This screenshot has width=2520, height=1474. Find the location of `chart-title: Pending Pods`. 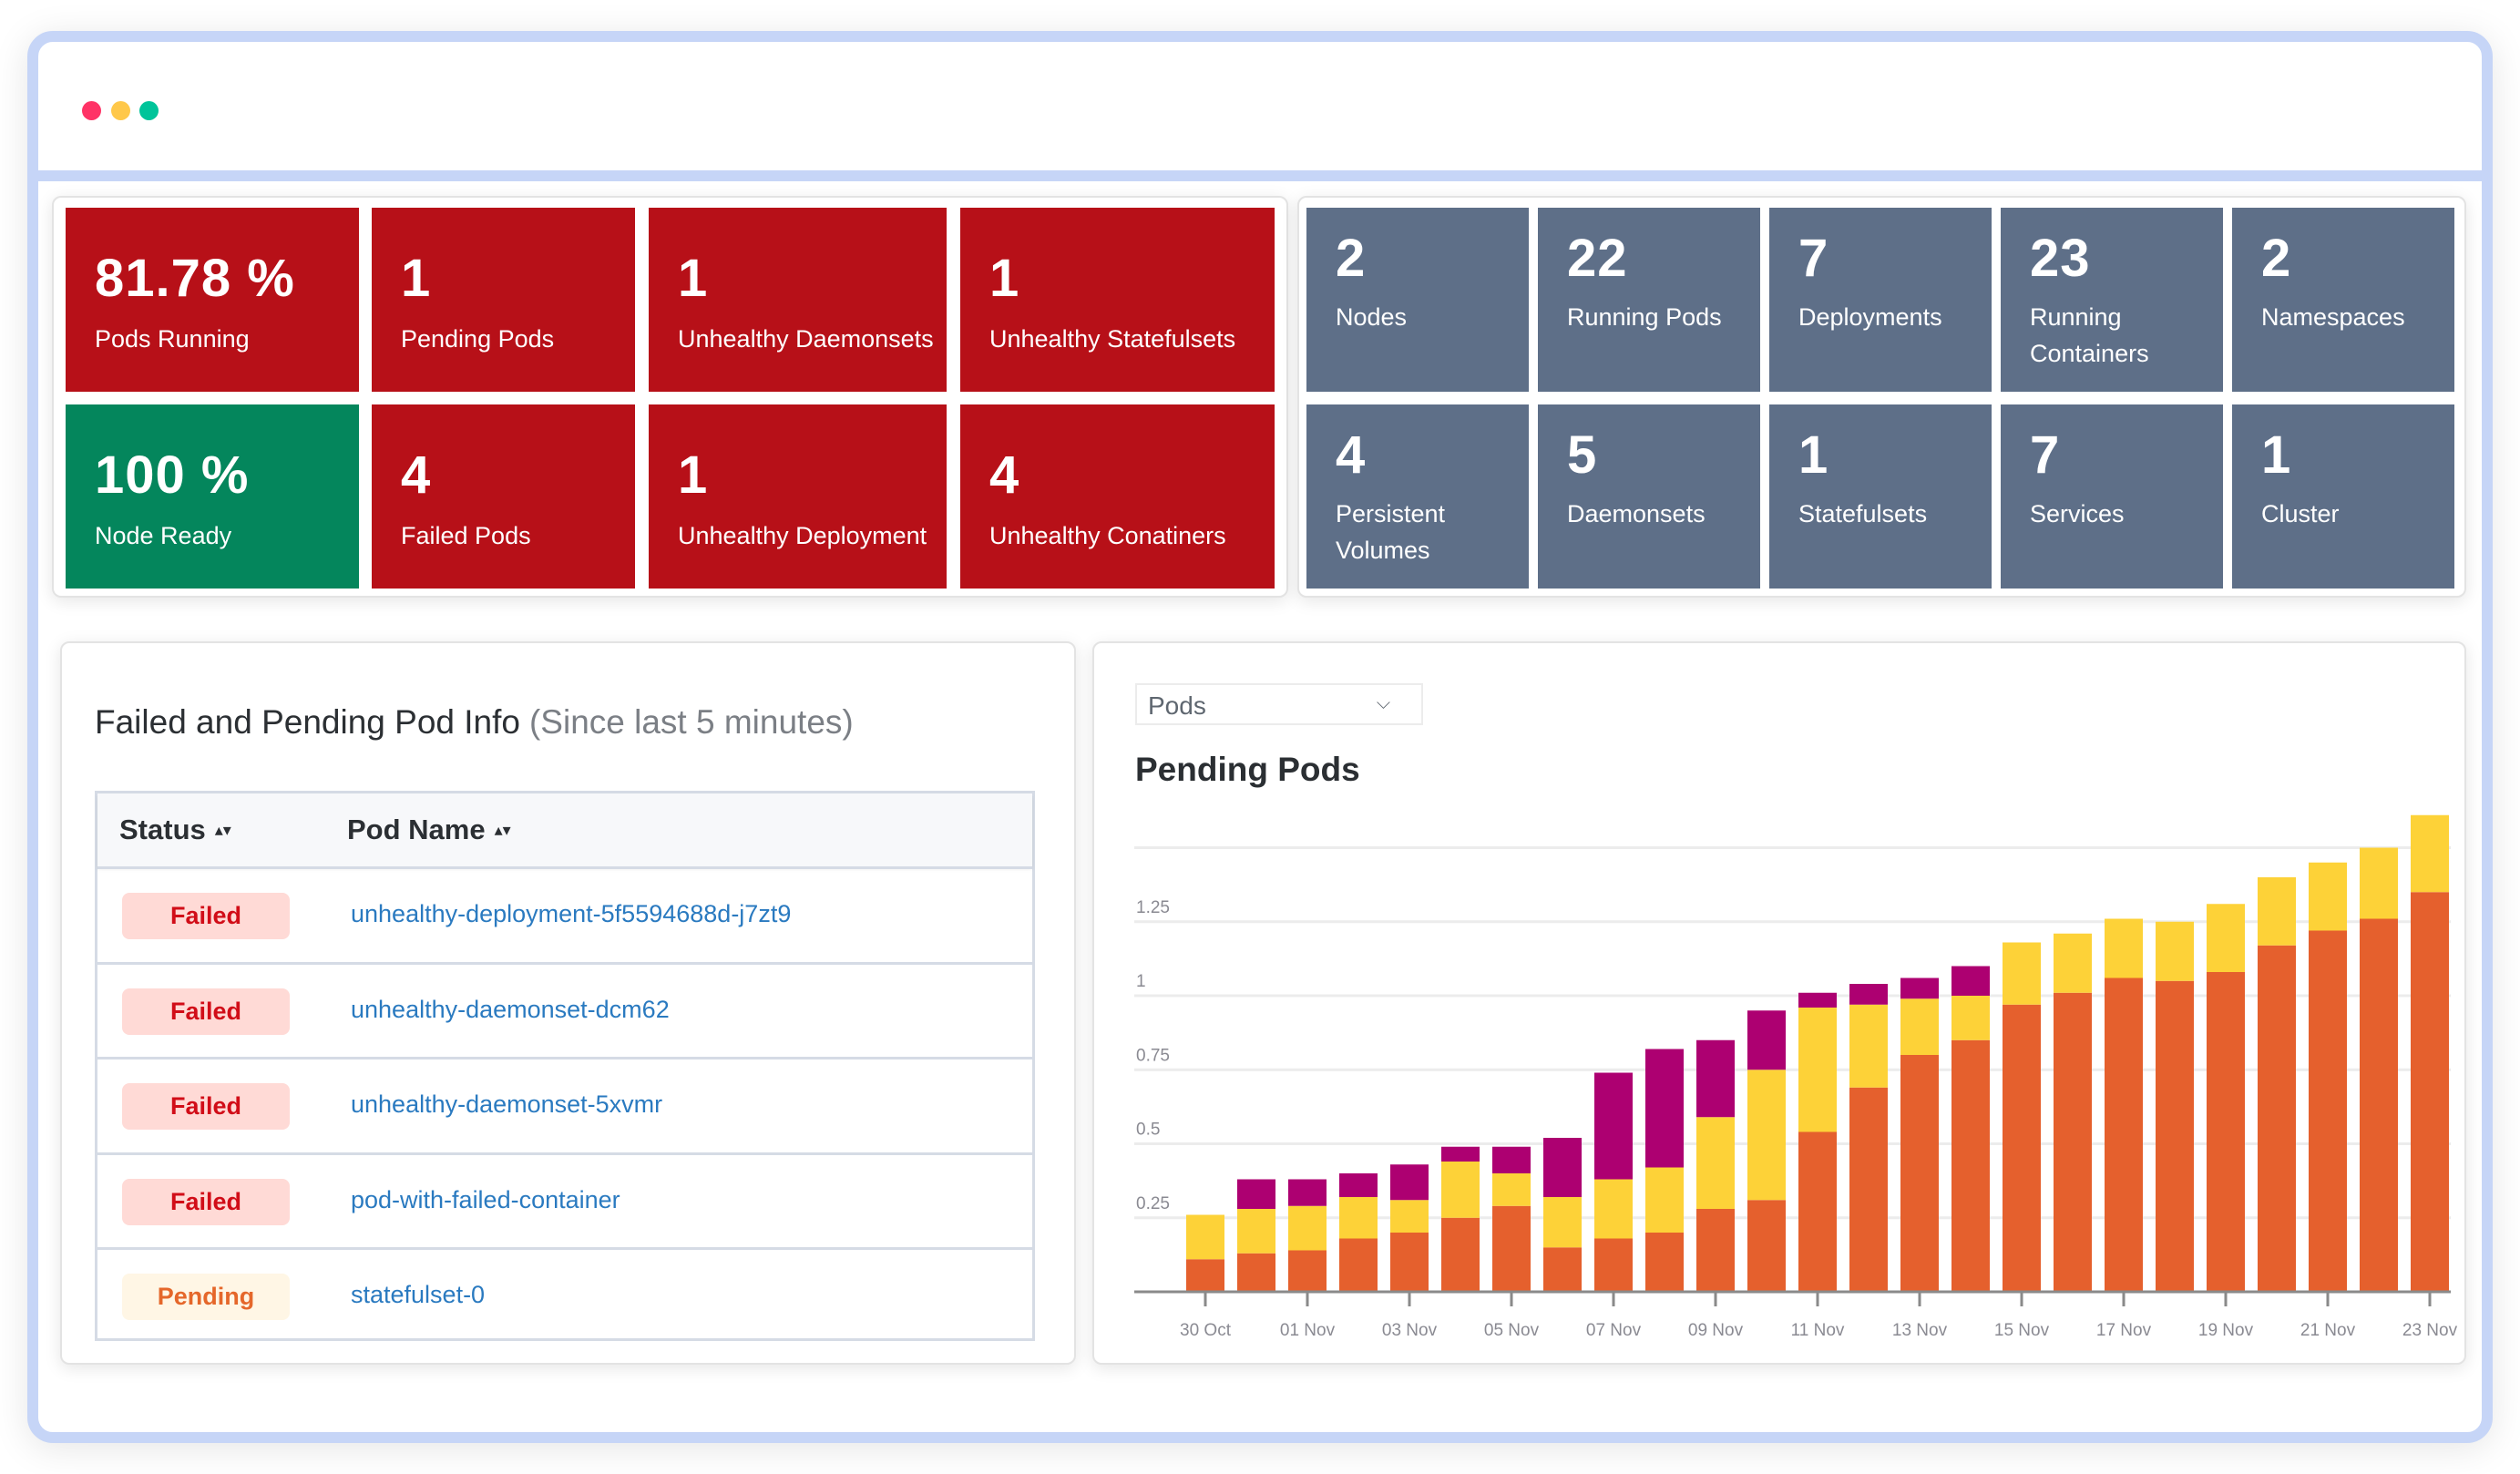

chart-title: Pending Pods is located at coordinates (1247, 769).